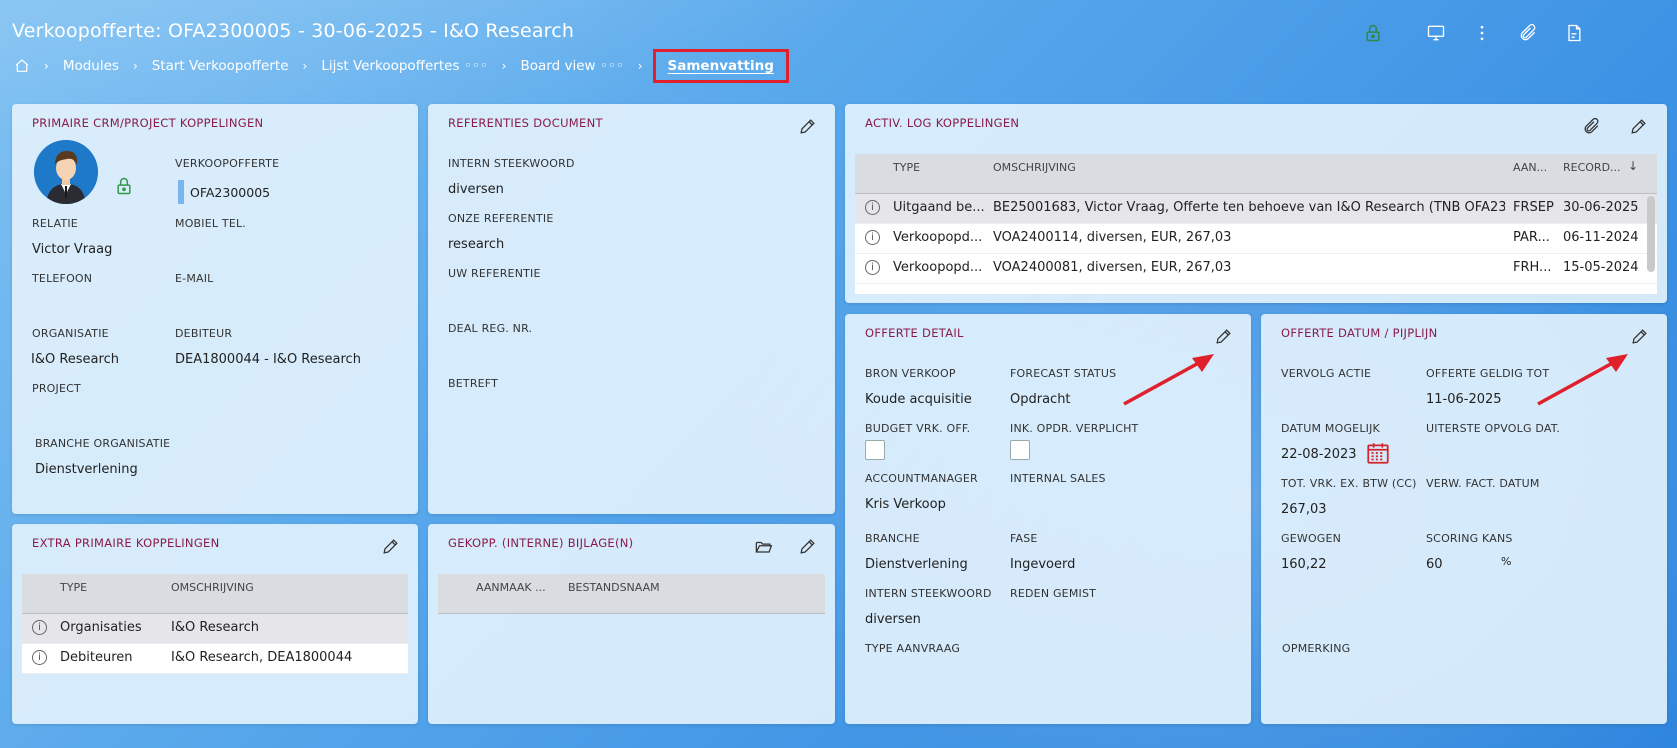 The image size is (1677, 748). I want to click on panel-title: EXTRA PRIMAIRE KOPPELINGEN, so click(126, 543).